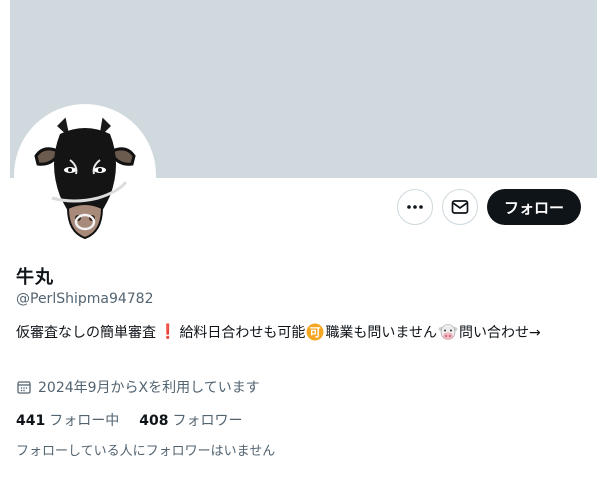 The width and height of the screenshot is (597, 492). I want to click on bio: 仮審査なしの簡単審査 ❗ 給料日合わせも可能 可 職業も問いません 問い合わせ→, so click(278, 332).